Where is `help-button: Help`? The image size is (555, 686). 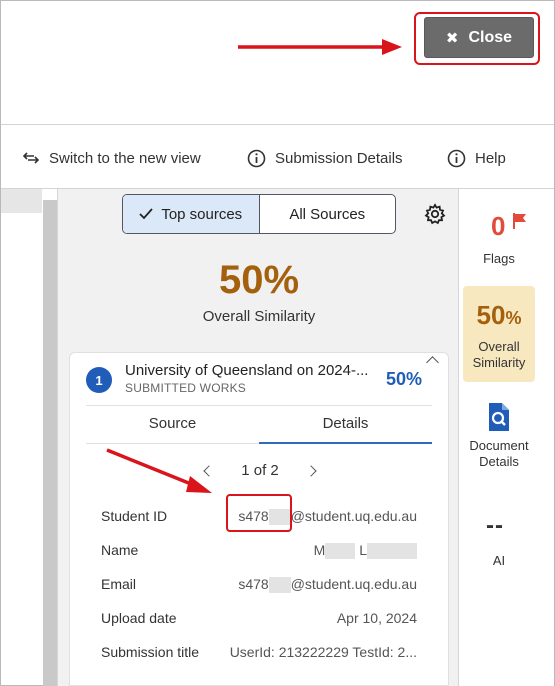 help-button: Help is located at coordinates (476, 158).